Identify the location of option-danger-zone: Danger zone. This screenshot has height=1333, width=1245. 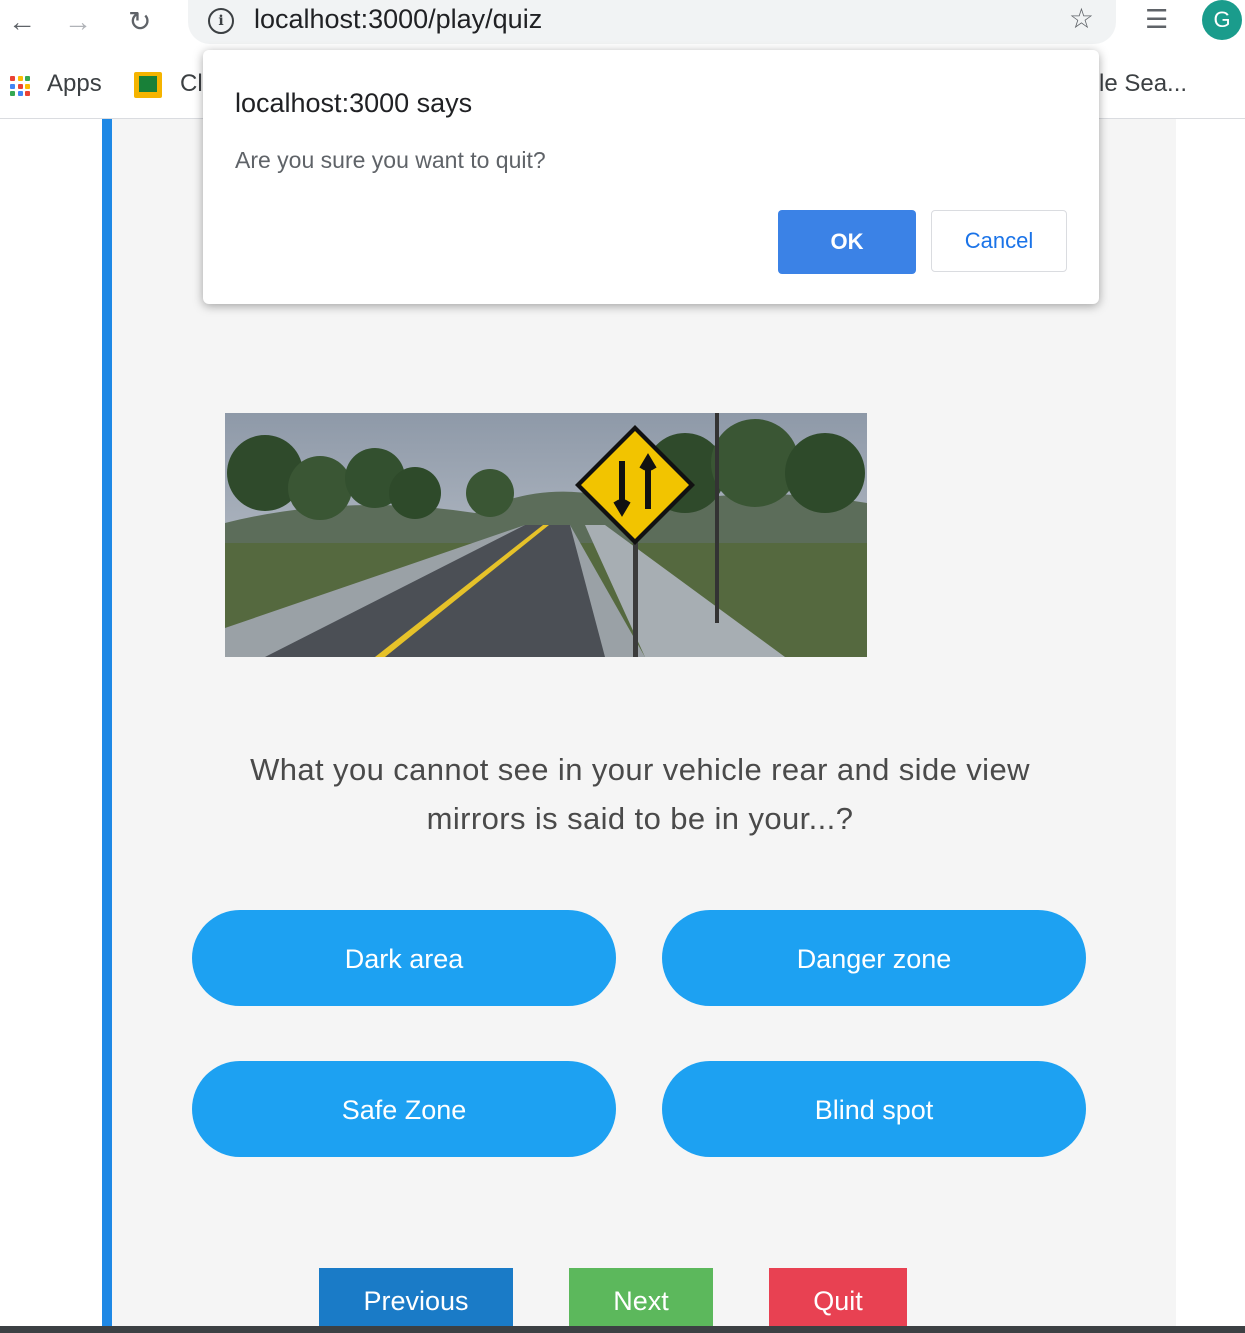
(874, 958).